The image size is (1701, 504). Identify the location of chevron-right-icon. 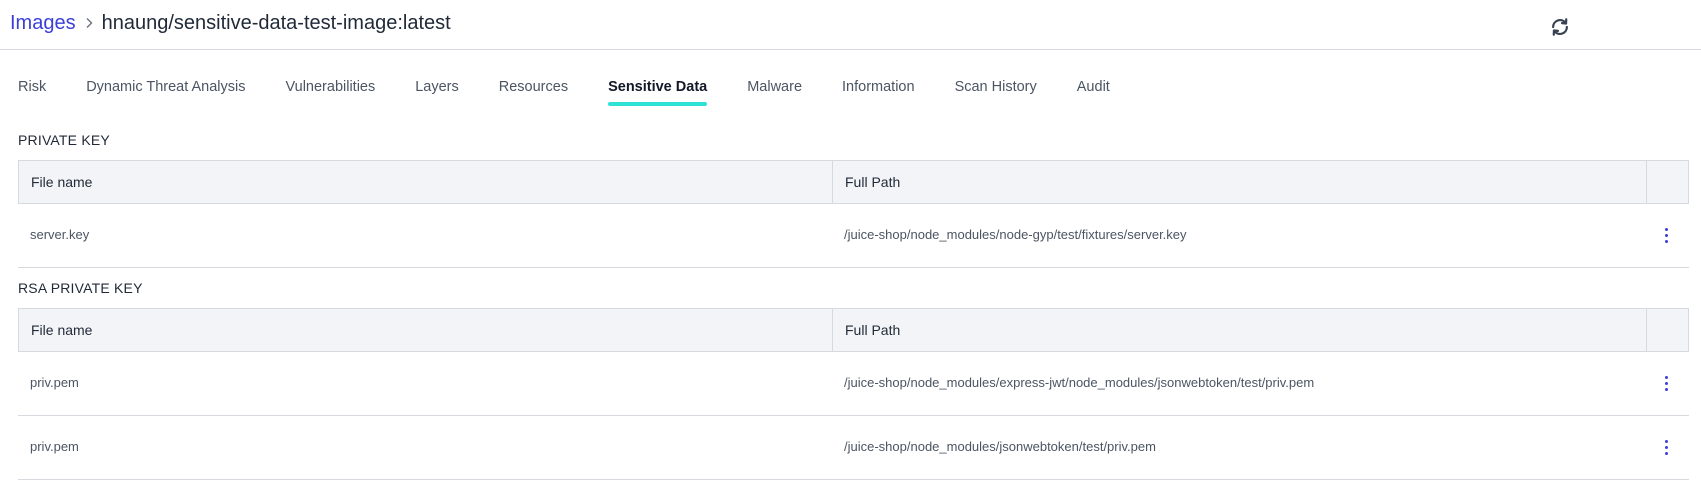
(89, 23).